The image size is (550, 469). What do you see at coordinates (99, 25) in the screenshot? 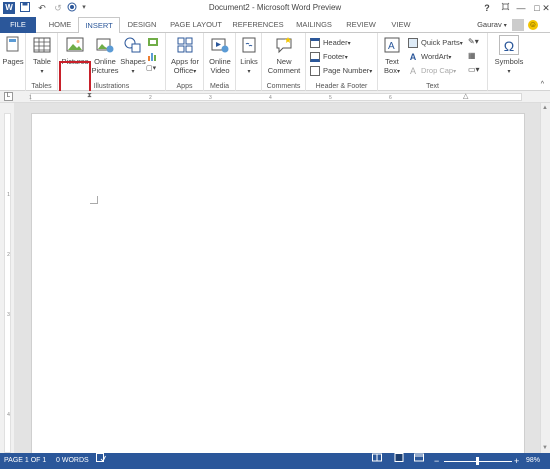
I see `tab-insert: INSERT` at bounding box center [99, 25].